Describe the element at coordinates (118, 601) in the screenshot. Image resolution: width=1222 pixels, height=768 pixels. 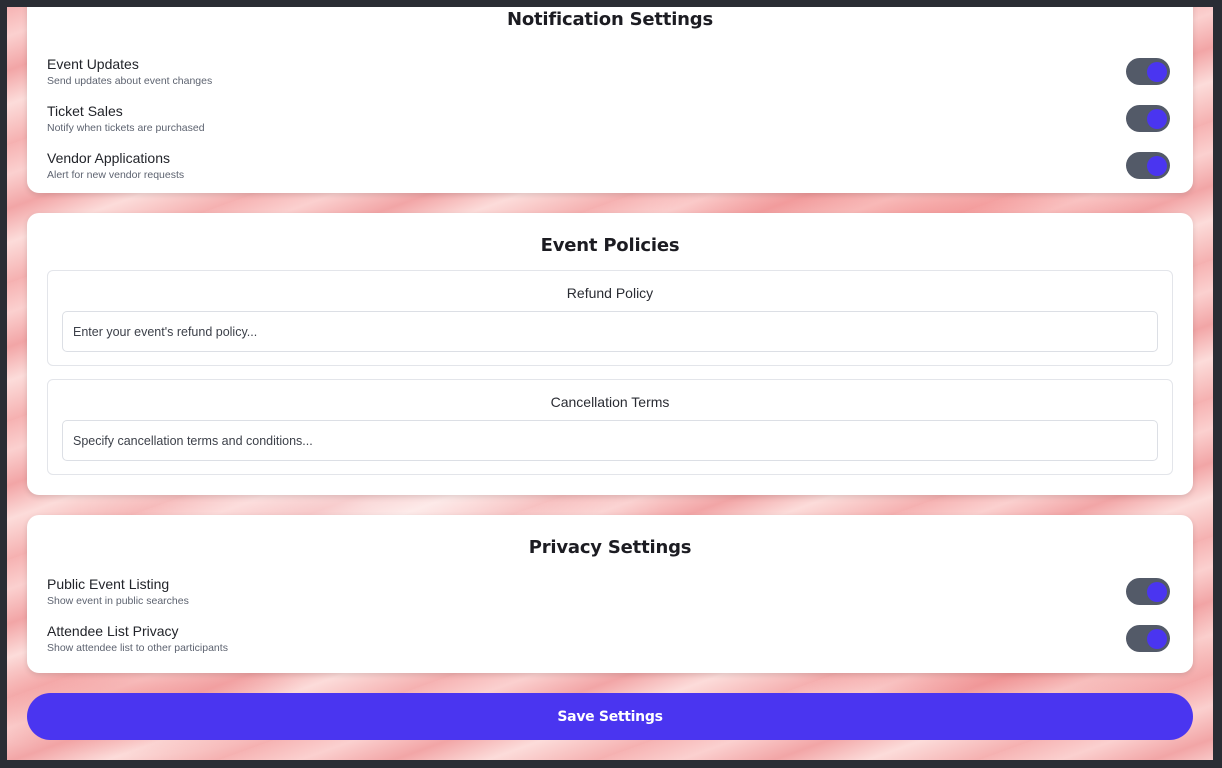
I see `setting-description: Show event in public searches` at that location.